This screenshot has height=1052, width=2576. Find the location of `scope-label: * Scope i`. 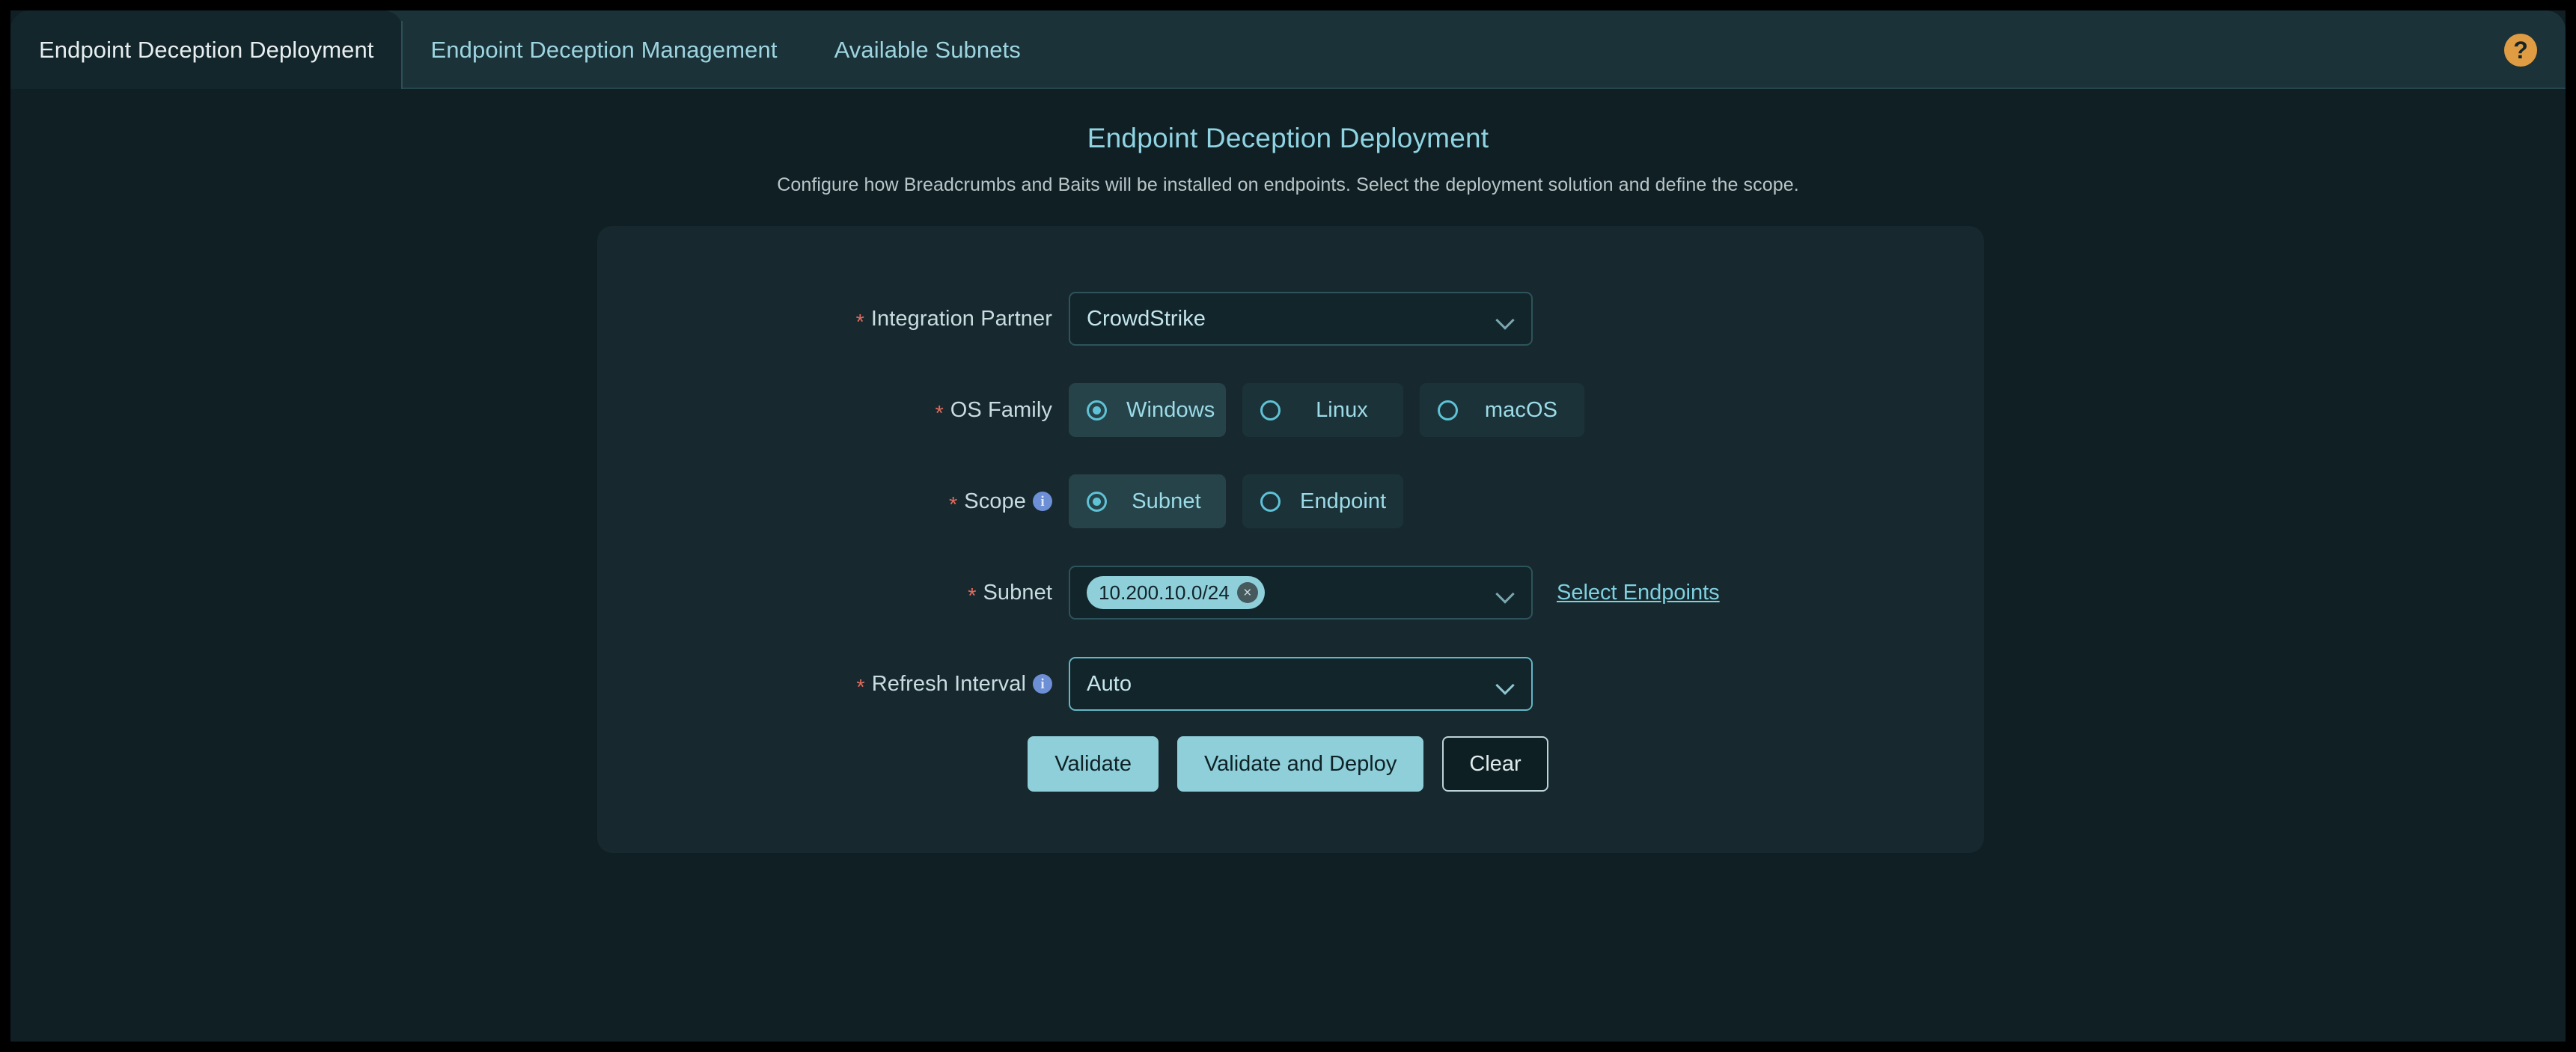

scope-label: * Scope i is located at coordinates (539, 503).